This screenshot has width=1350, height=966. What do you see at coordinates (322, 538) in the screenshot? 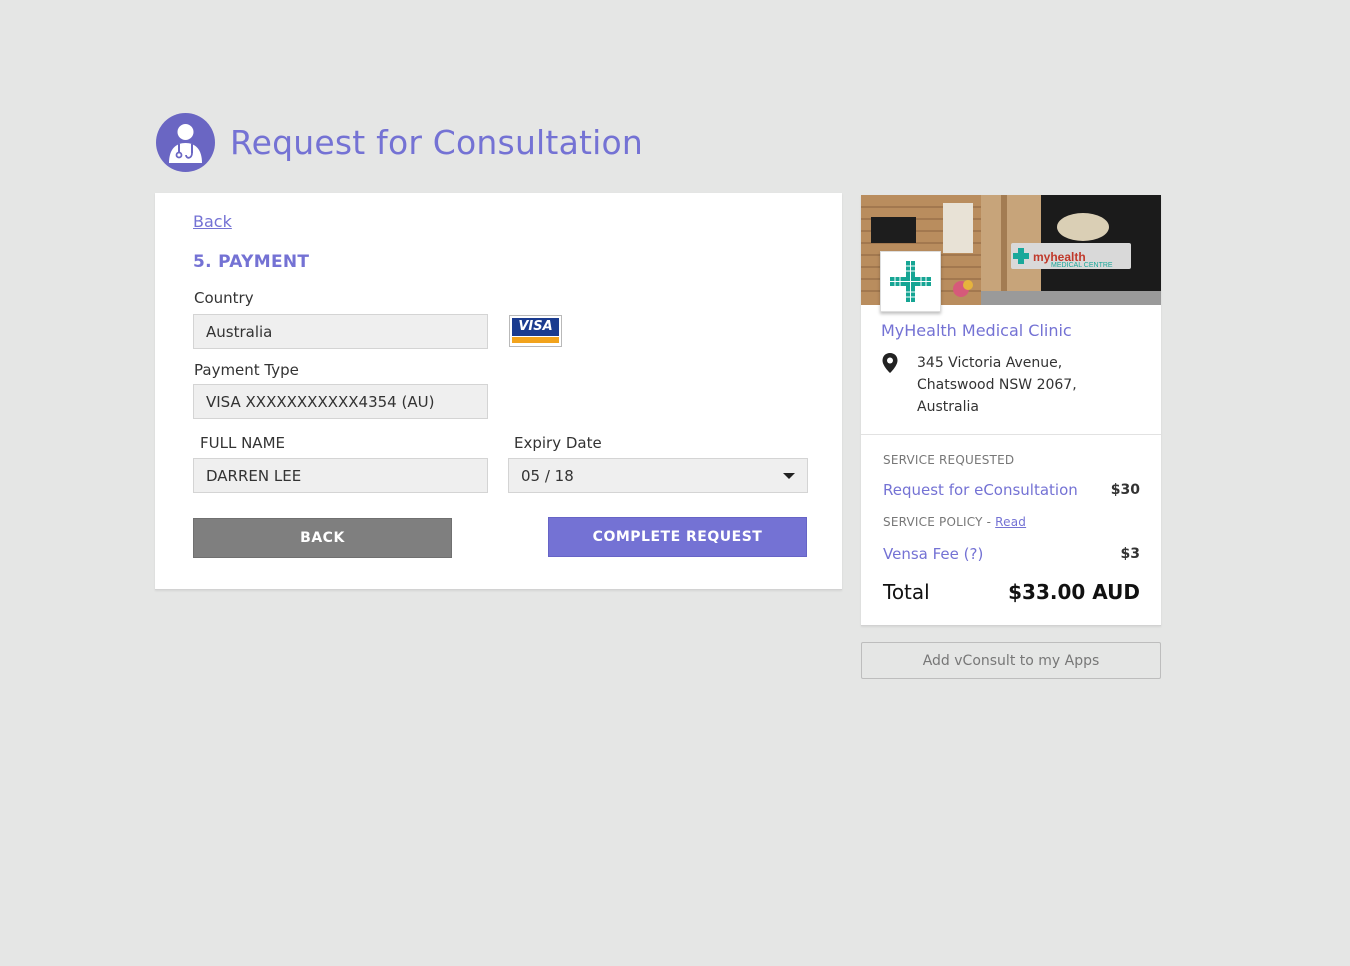
I see `back-button: BACK` at bounding box center [322, 538].